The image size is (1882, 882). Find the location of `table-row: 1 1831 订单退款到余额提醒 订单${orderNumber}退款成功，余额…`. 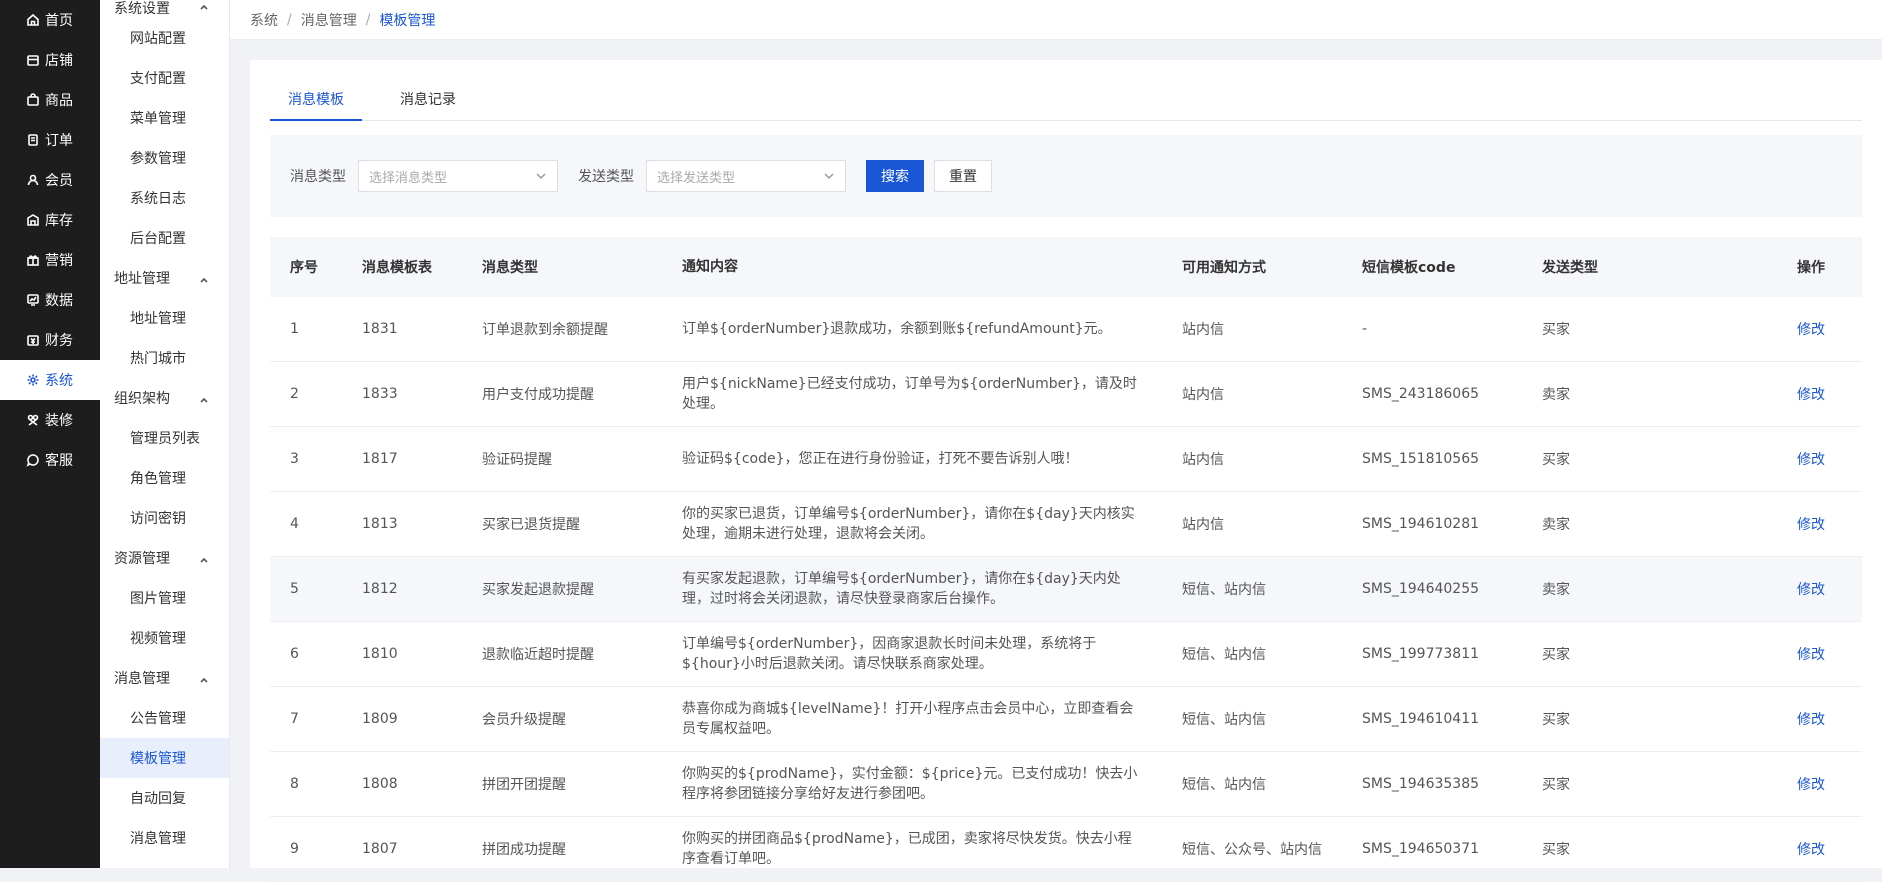

table-row: 1 1831 订单退款到余额提醒 订单${orderNumber}退款成功，余额… is located at coordinates (1066, 329).